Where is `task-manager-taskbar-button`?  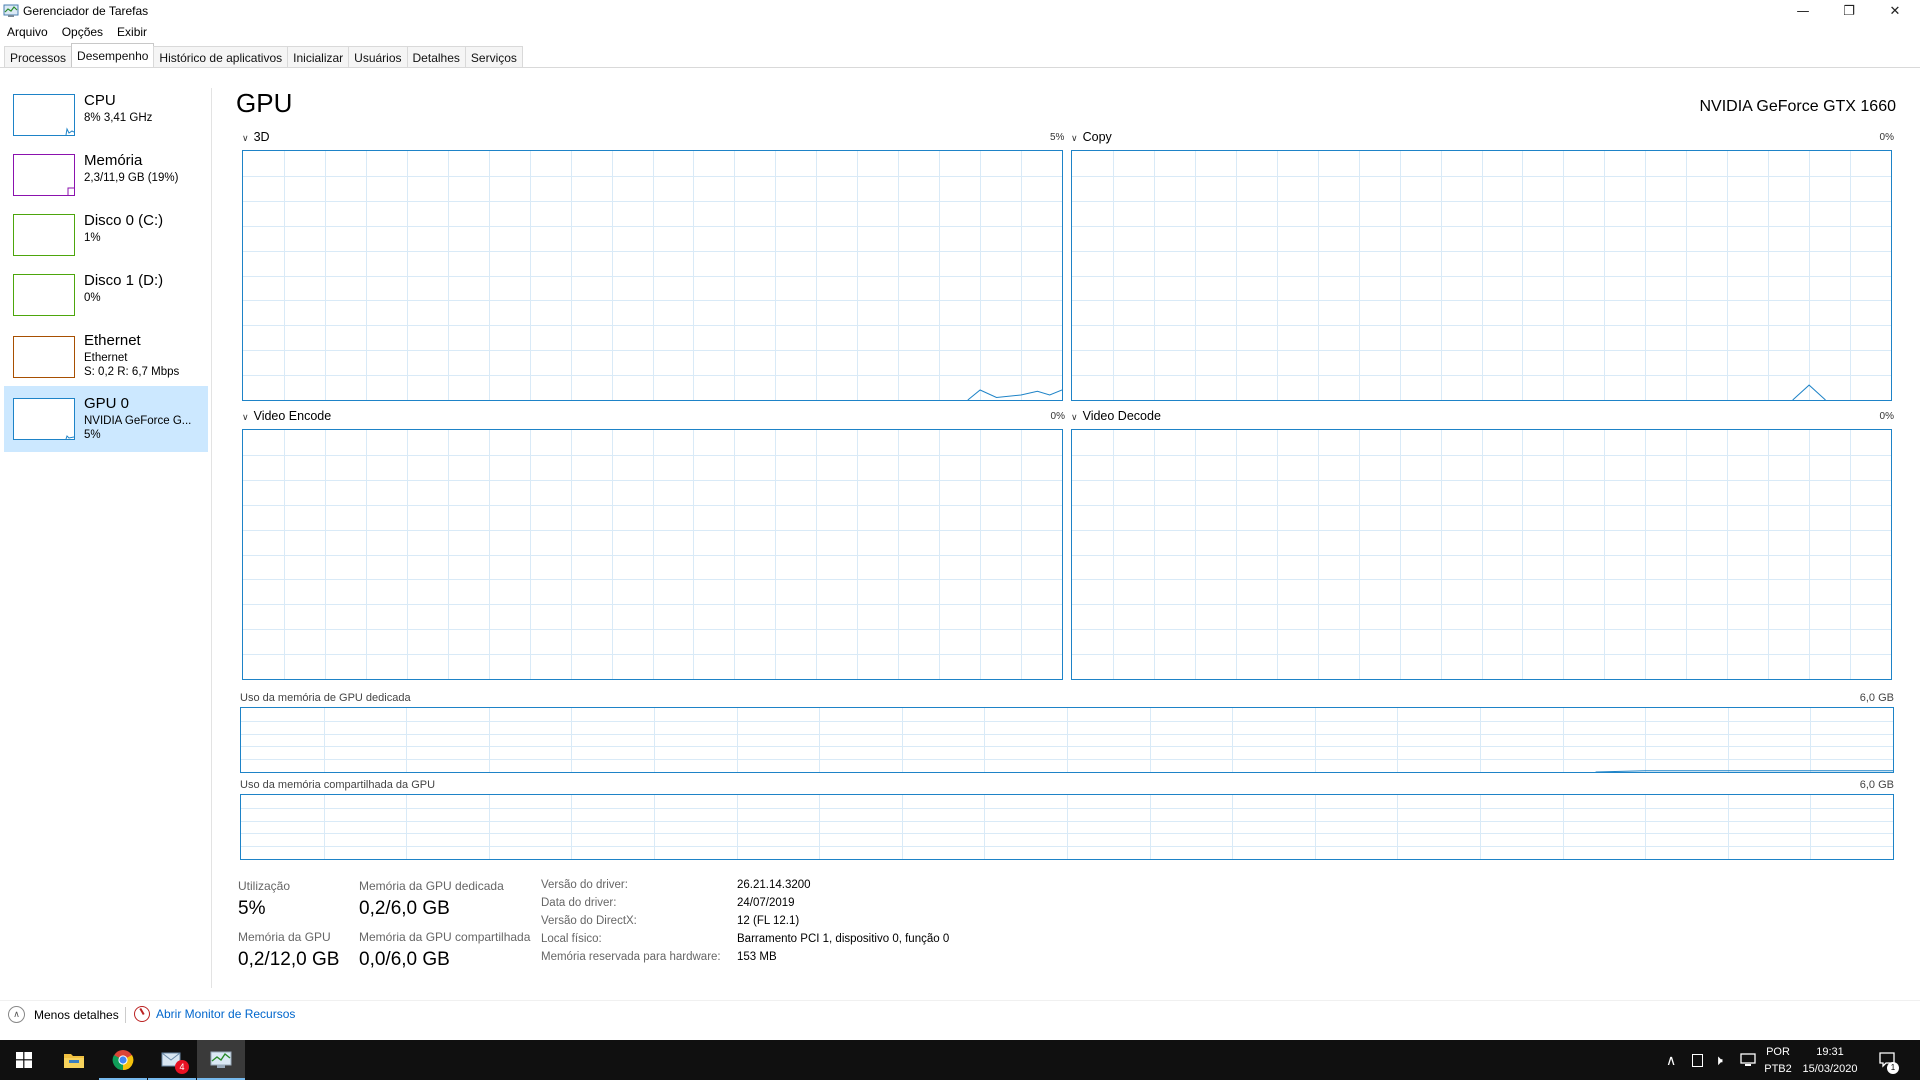
task-manager-taskbar-button is located at coordinates (221, 1060).